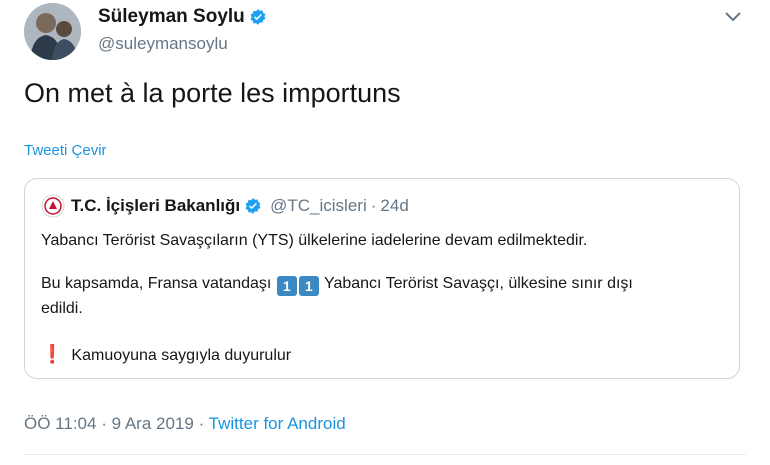 The image size is (770, 465). I want to click on exclamation-icon: ❗, so click(52, 354).